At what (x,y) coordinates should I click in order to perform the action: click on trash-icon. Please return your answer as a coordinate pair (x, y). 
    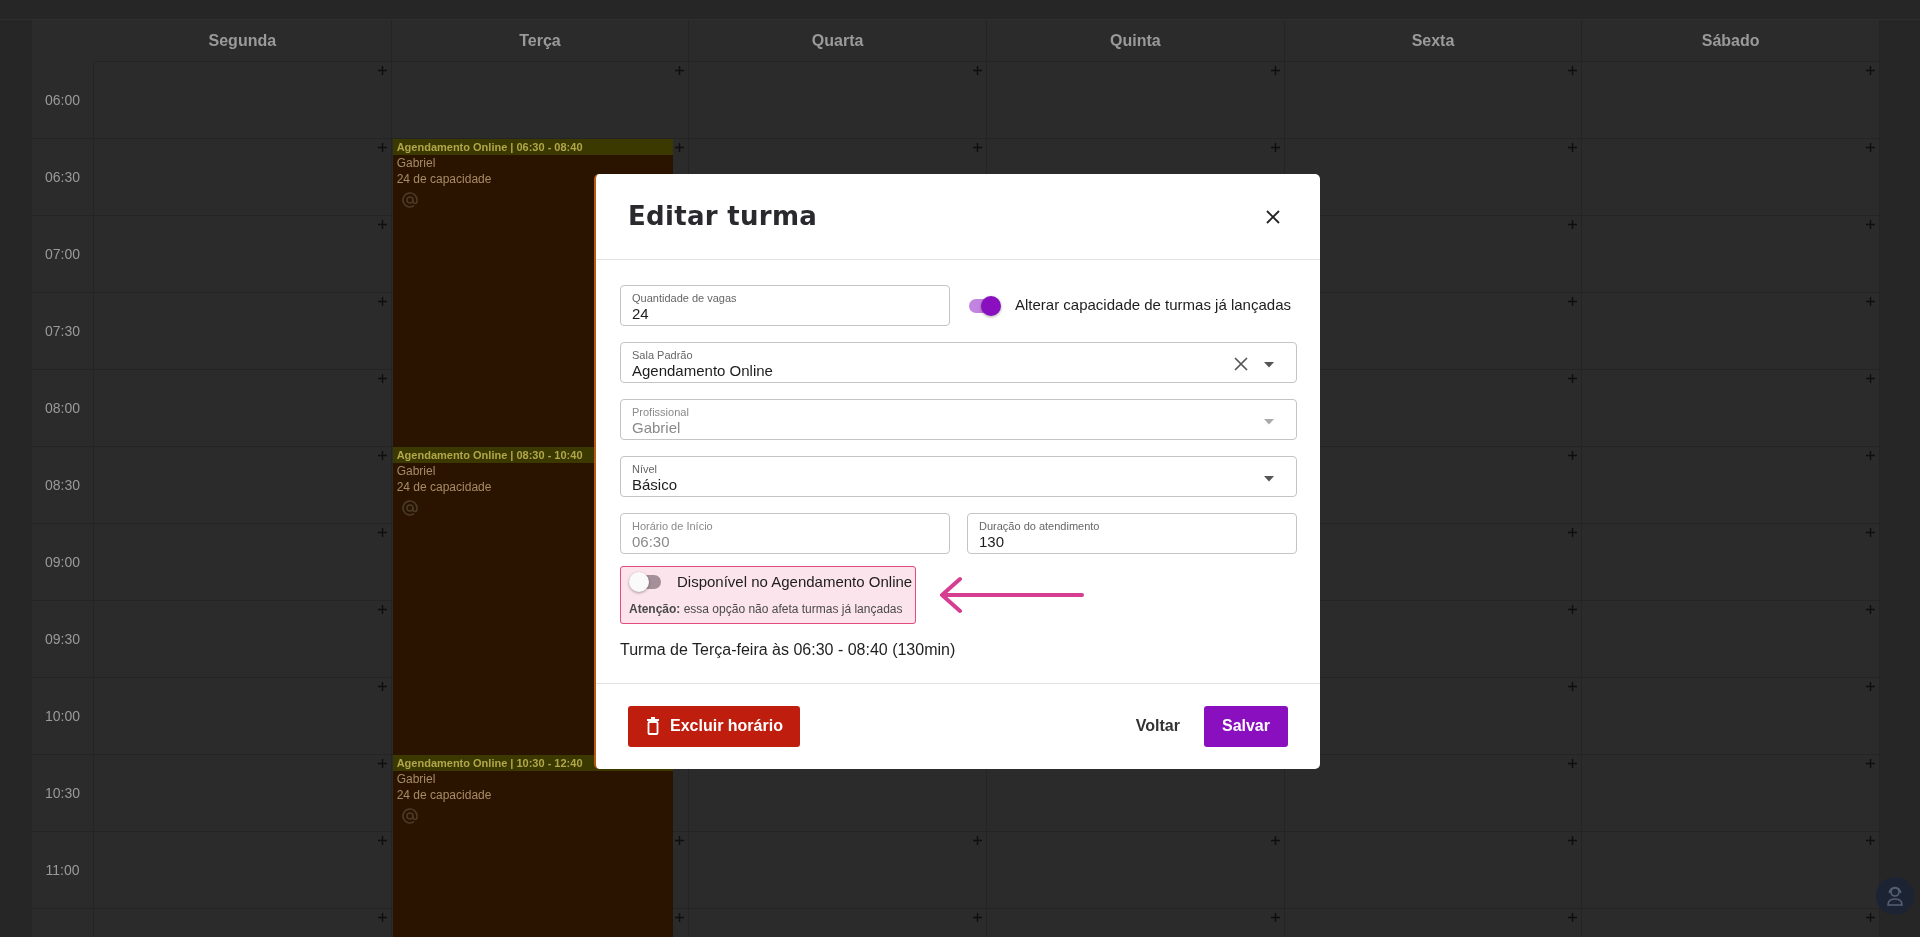
    Looking at the image, I should click on (653, 726).